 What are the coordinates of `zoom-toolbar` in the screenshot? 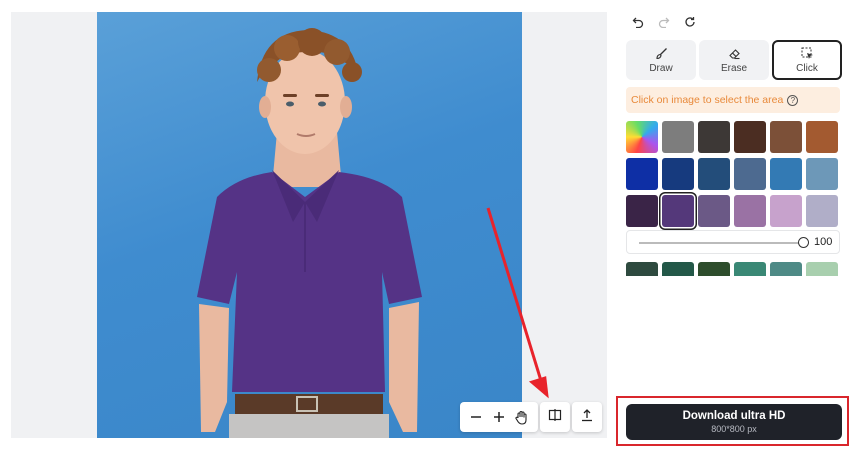 It's located at (499, 417).